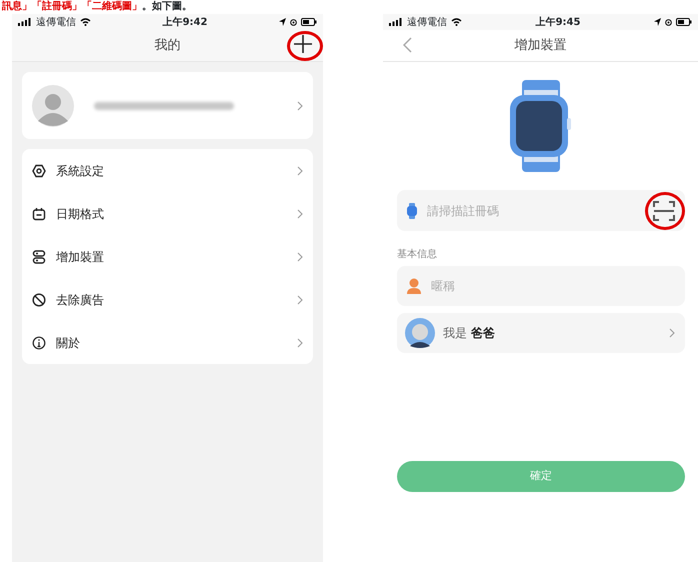 The height and width of the screenshot is (562, 698). What do you see at coordinates (80, 300) in the screenshot?
I see `menu-label: 去除廣告` at bounding box center [80, 300].